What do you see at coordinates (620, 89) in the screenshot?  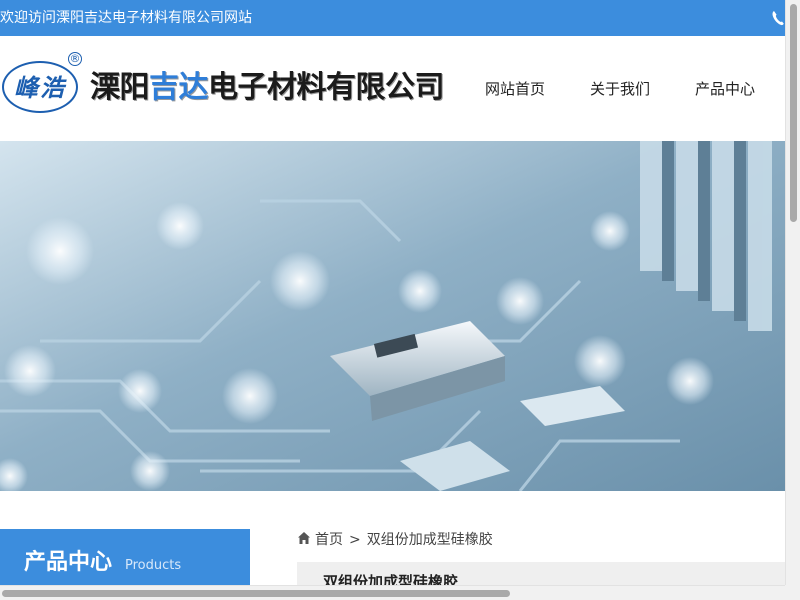 I see `nav-item-about: 关于我们` at bounding box center [620, 89].